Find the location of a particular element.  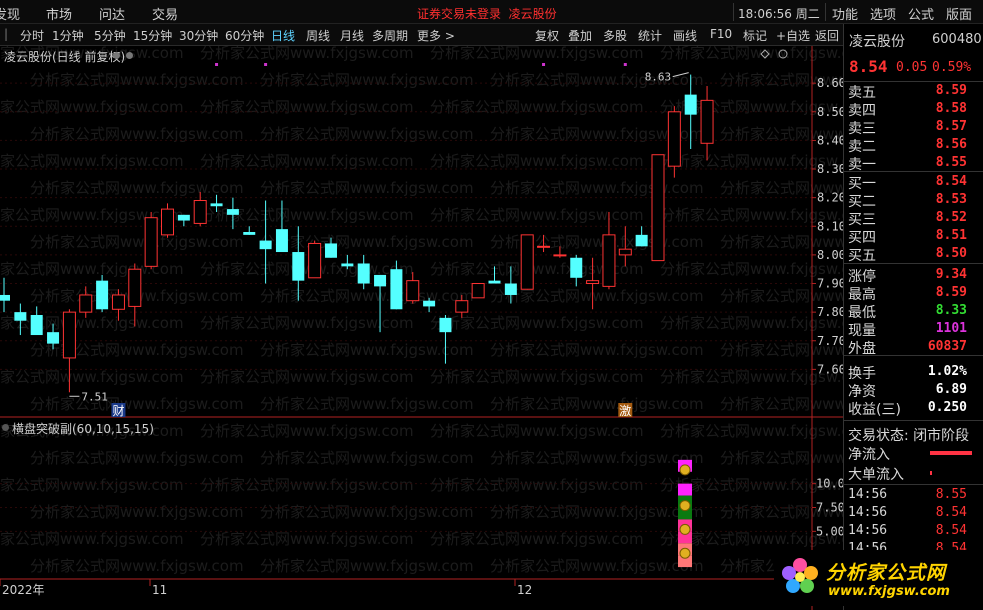

tick-row: 14:56 8.55 is located at coordinates (907, 494).